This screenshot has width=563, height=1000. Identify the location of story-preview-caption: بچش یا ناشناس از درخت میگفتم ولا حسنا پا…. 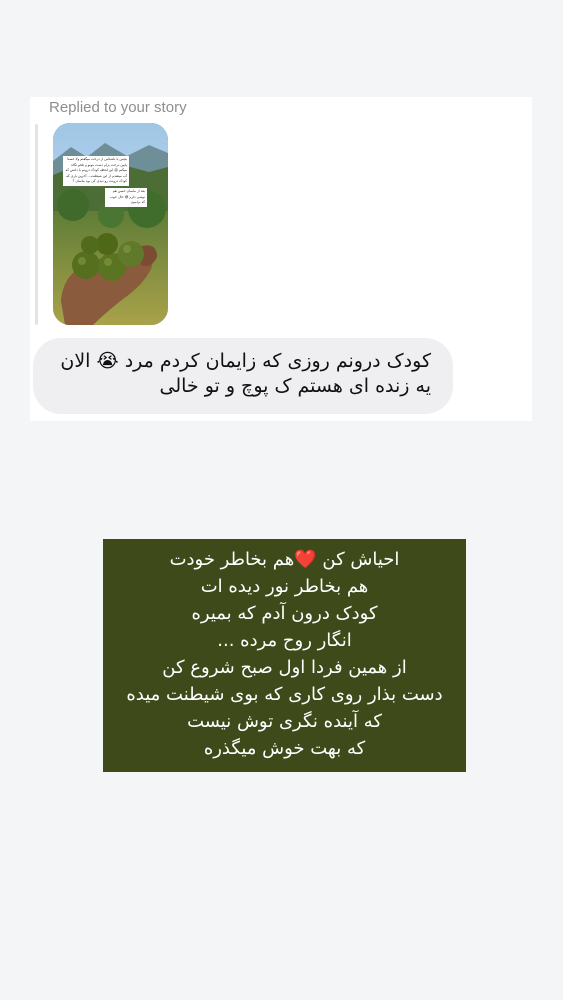
(96, 171).